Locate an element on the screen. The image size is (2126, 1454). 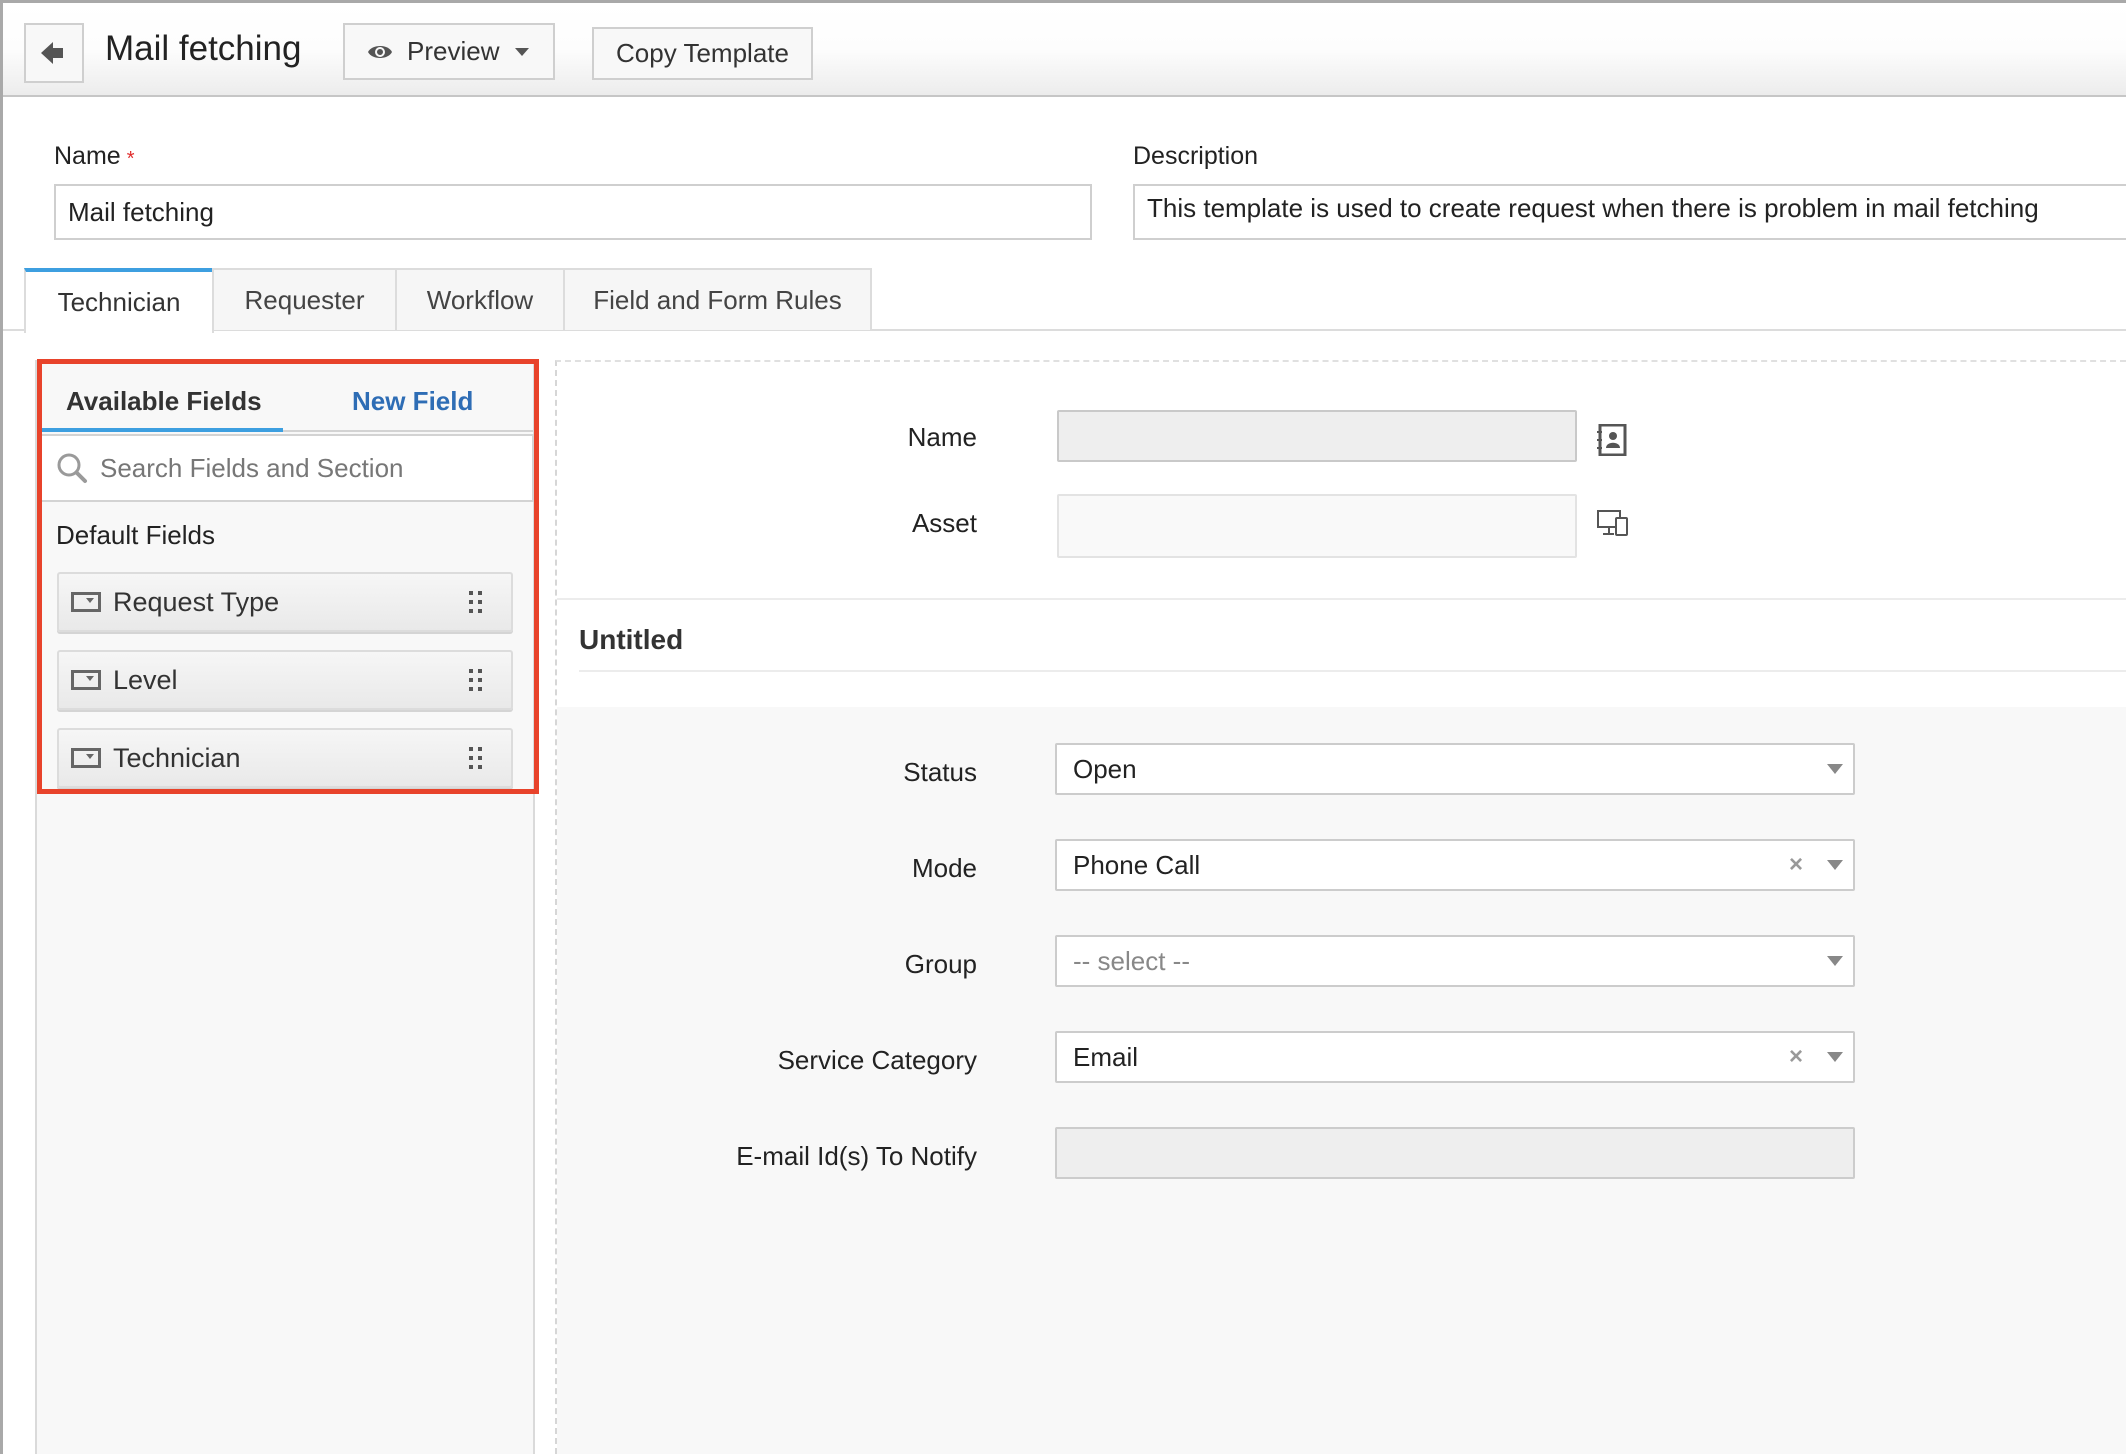
arrow-left-icon is located at coordinates (52, 53).